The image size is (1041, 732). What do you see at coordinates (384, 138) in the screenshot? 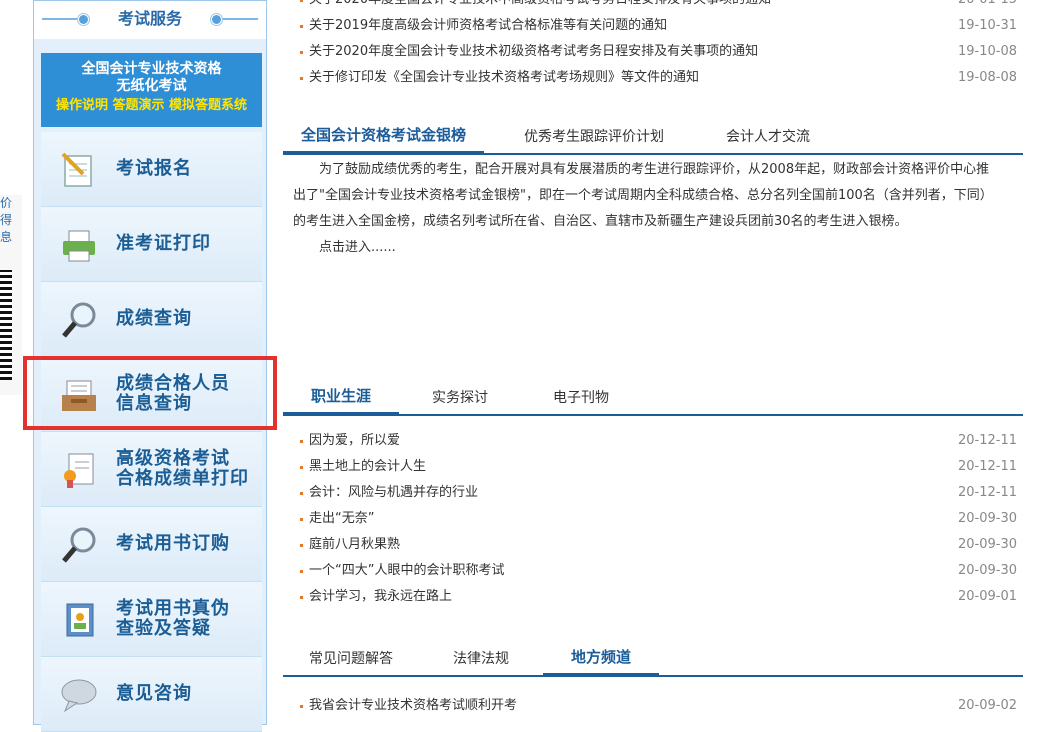
I see `tab-gold-silver-list: 全国会计资格考试金银榜` at bounding box center [384, 138].